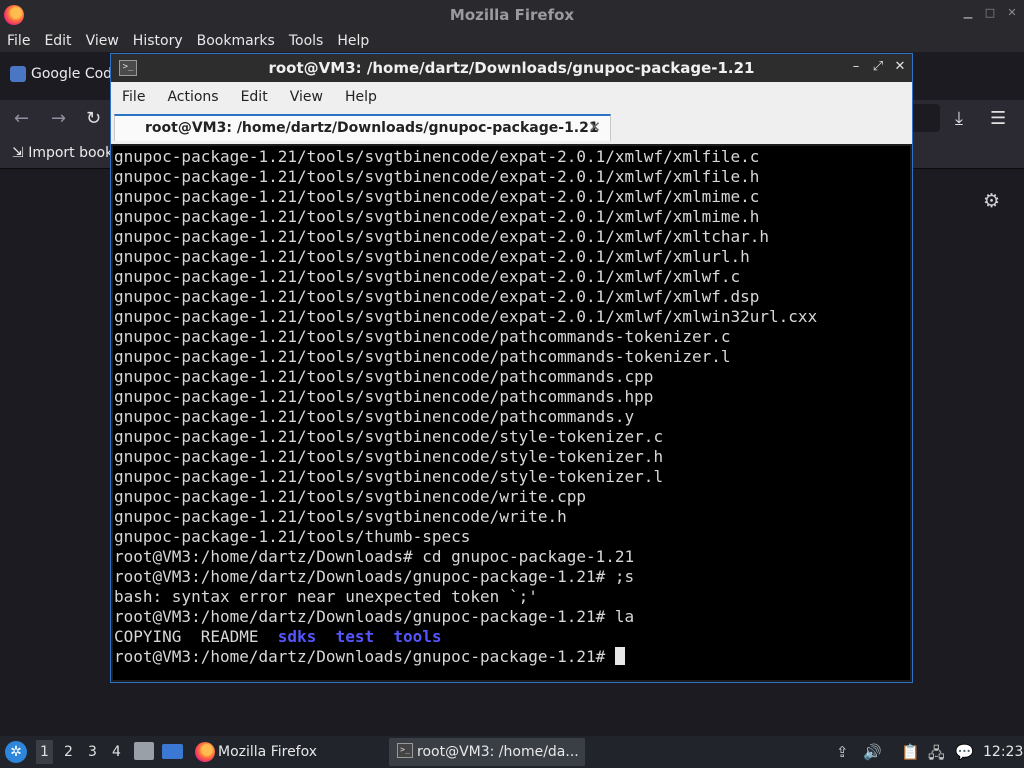  What do you see at coordinates (936, 755) in the screenshot?
I see `network-icon: 🖧` at bounding box center [936, 755].